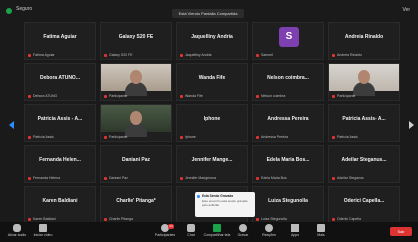  Describe the element at coordinates (364, 219) in the screenshot. I see `participant-caption: Oderici Capella` at that location.